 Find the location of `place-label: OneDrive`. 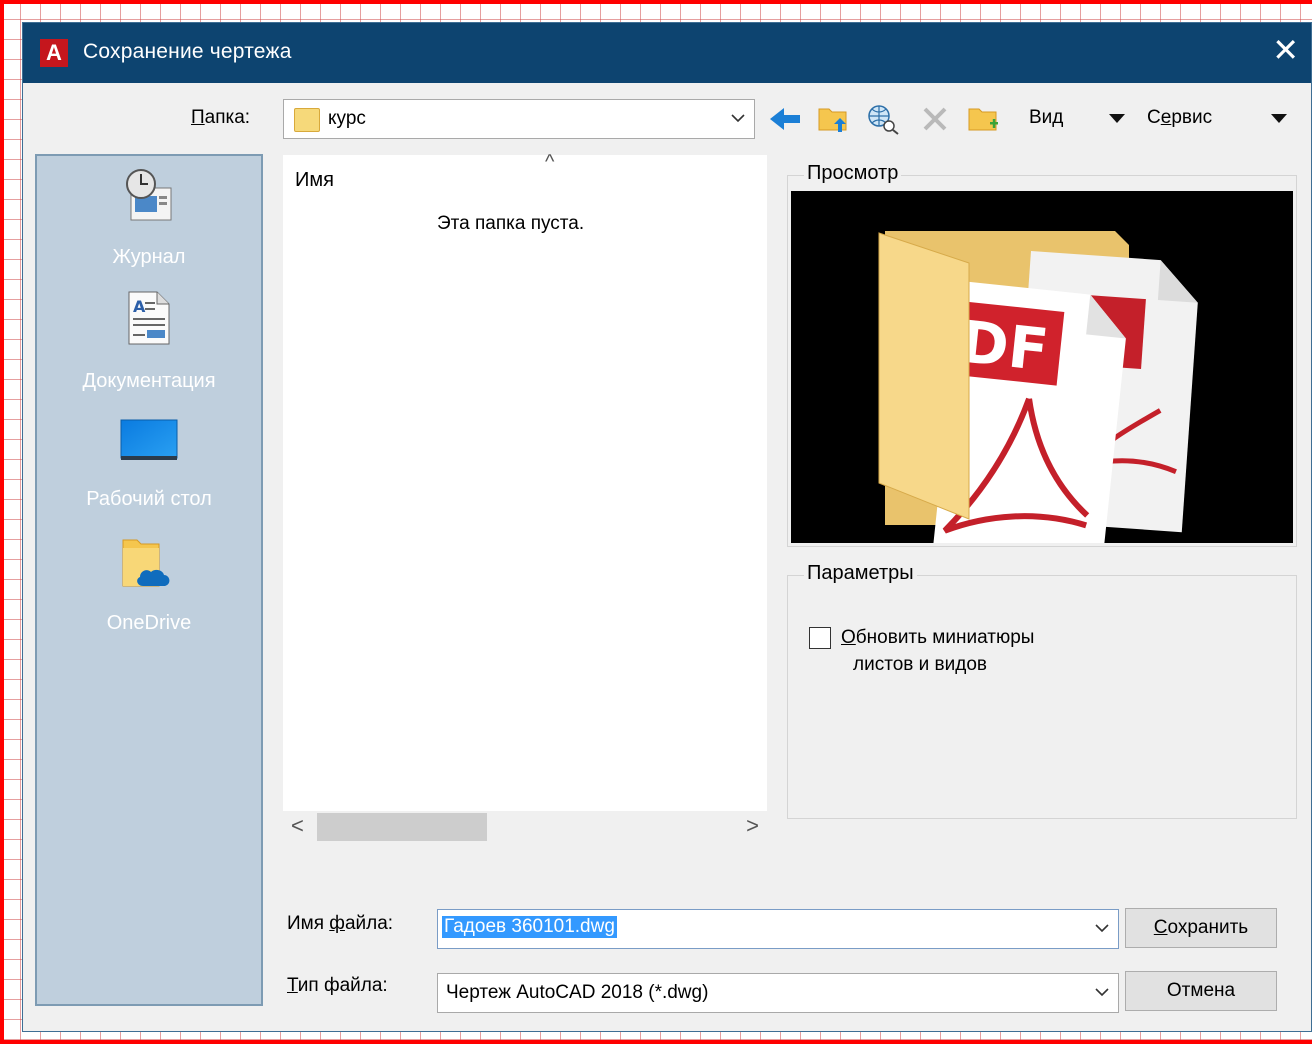

place-label: OneDrive is located at coordinates (149, 623).